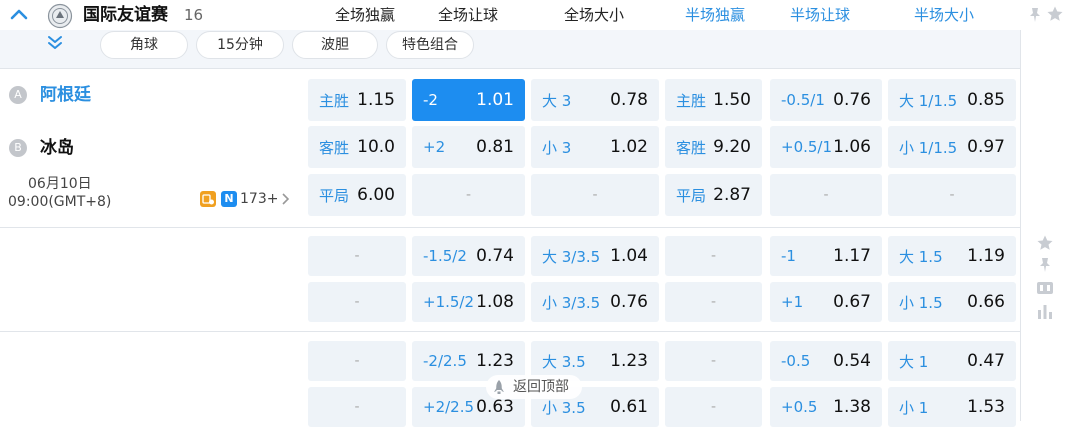 Image resolution: width=1068 pixels, height=427 pixels. I want to click on filter-corners: 角球, so click(144, 45).